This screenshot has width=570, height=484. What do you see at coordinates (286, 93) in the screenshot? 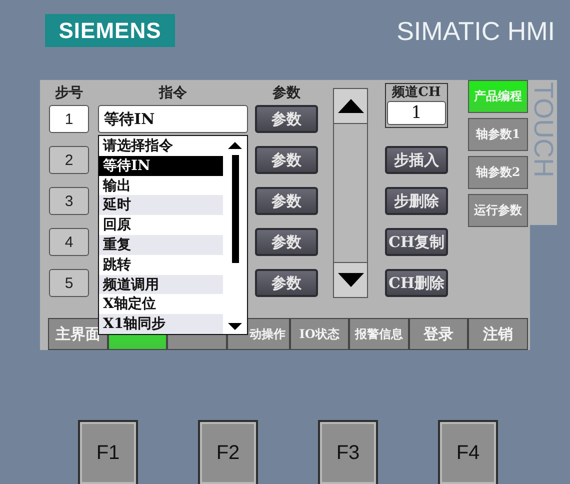
I see `column-header: 参数` at bounding box center [286, 93].